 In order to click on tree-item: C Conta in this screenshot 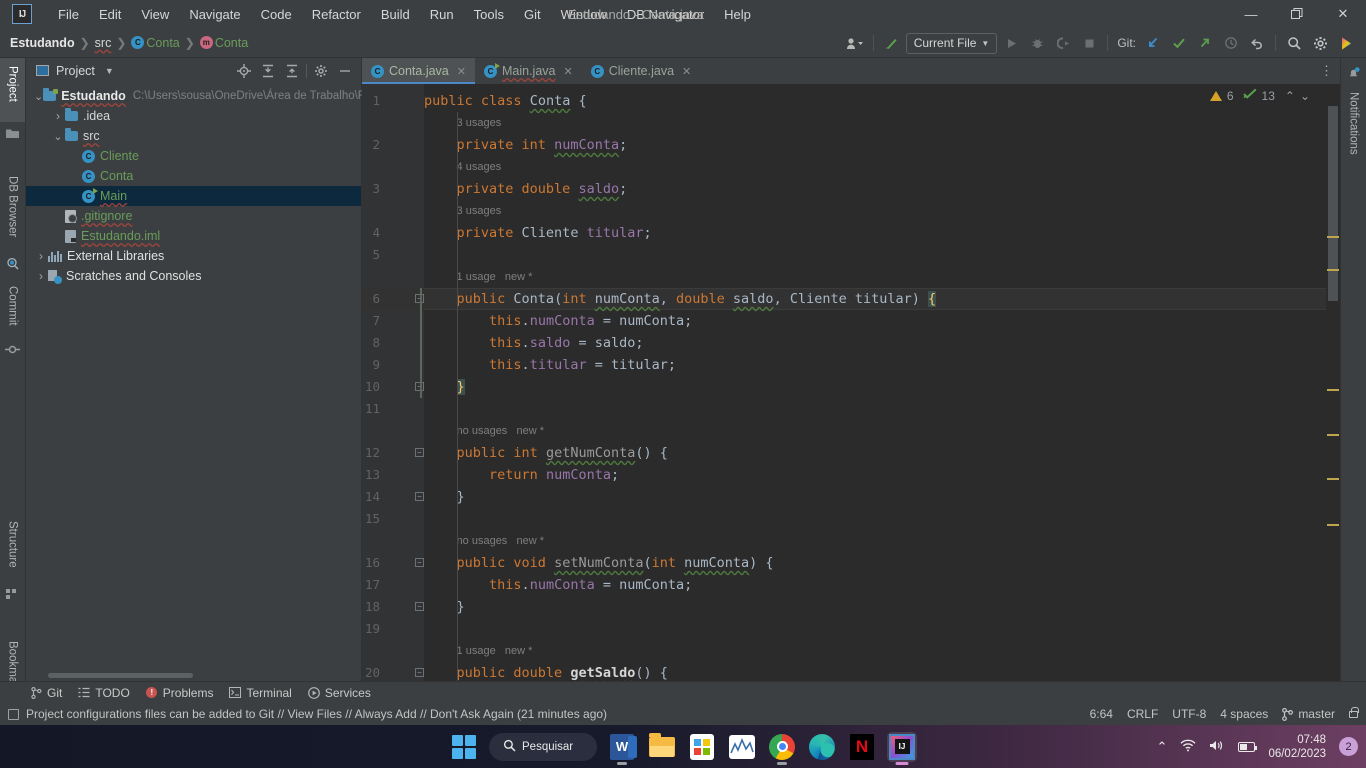, I will do `click(193, 176)`.